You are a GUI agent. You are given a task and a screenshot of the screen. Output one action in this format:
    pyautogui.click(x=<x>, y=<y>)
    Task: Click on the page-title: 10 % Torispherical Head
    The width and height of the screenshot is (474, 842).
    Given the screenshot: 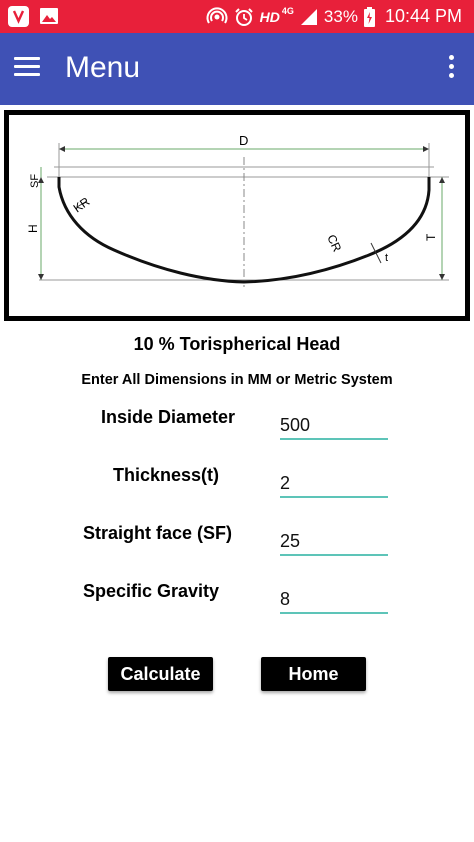 What is the action you would take?
    pyautogui.click(x=237, y=344)
    